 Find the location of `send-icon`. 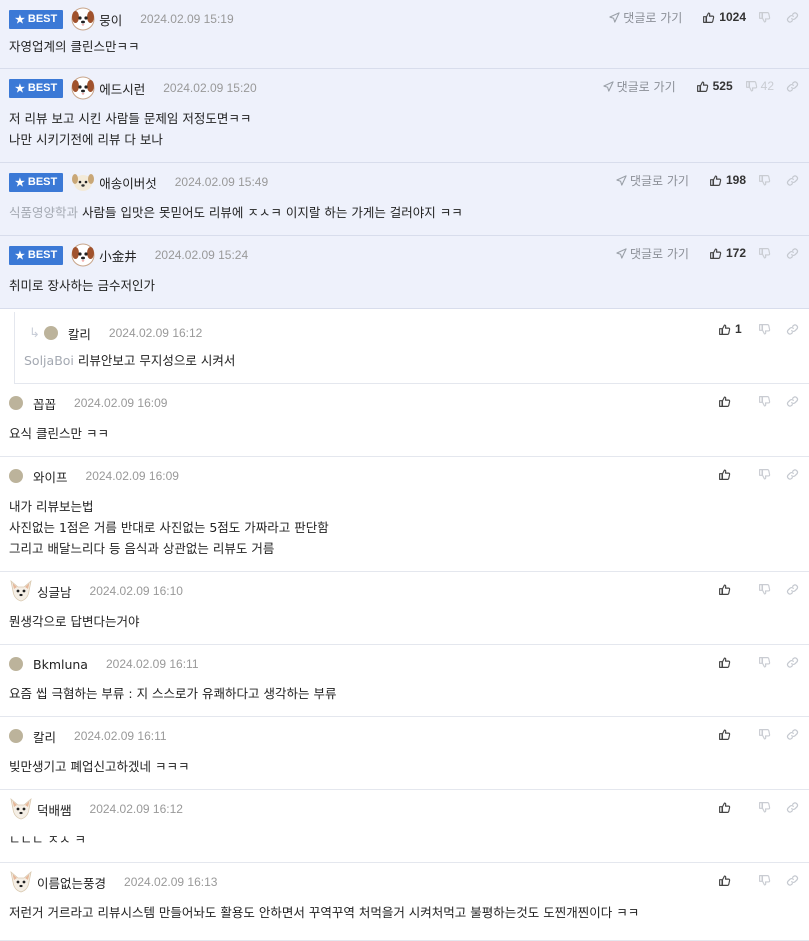

send-icon is located at coordinates (621, 180).